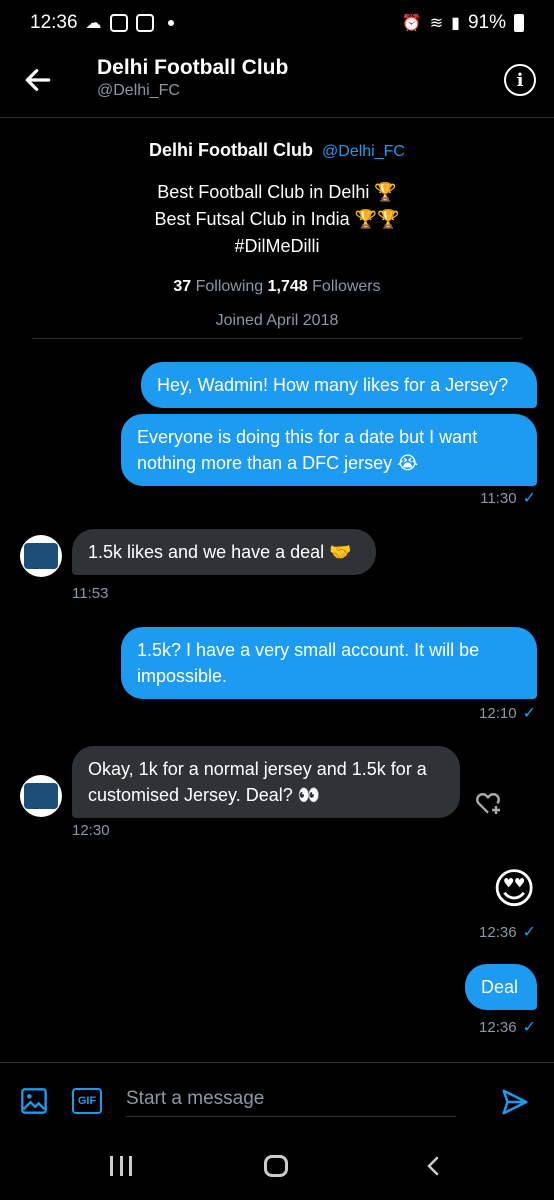 The image size is (554, 1200). I want to click on following-count: 37, so click(182, 286).